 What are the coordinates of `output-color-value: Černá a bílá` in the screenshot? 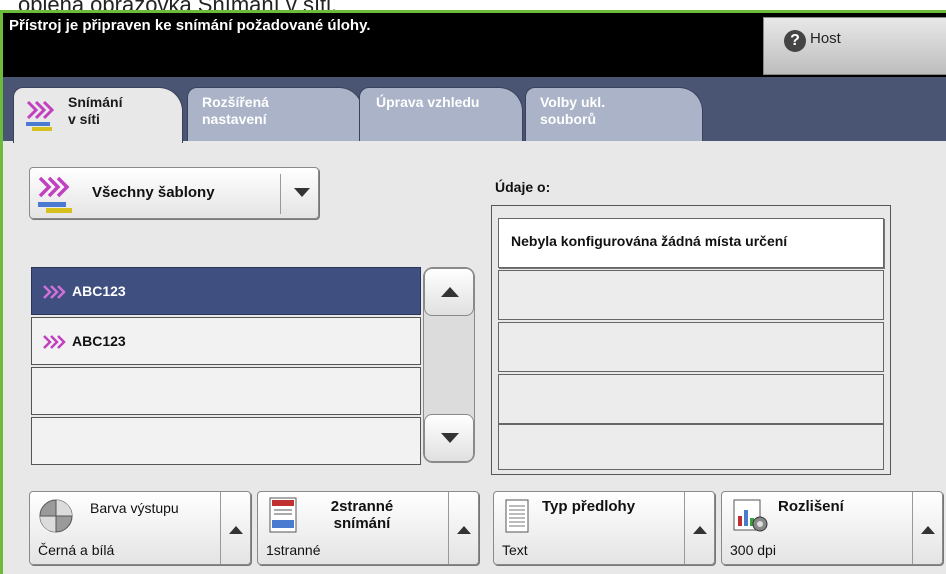 It's located at (76, 550).